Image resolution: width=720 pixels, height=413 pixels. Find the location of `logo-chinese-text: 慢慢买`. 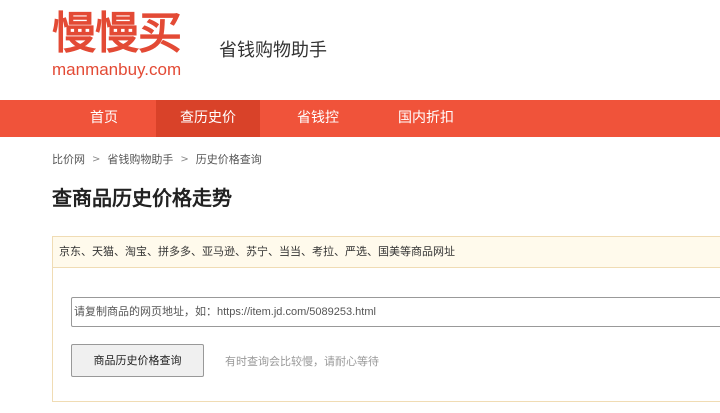

logo-chinese-text: 慢慢买 is located at coordinates (117, 33).